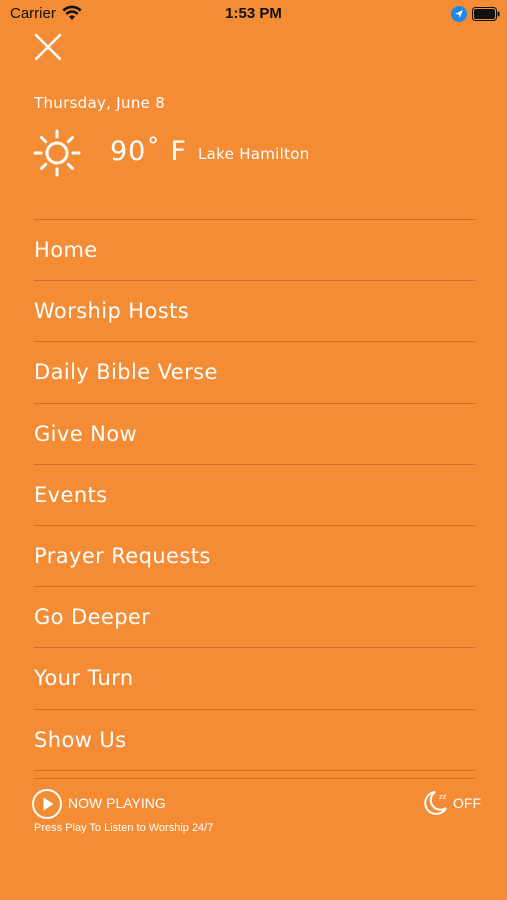 The height and width of the screenshot is (900, 507). What do you see at coordinates (117, 803) in the screenshot?
I see `now-playing-label: NOW PLAYING` at bounding box center [117, 803].